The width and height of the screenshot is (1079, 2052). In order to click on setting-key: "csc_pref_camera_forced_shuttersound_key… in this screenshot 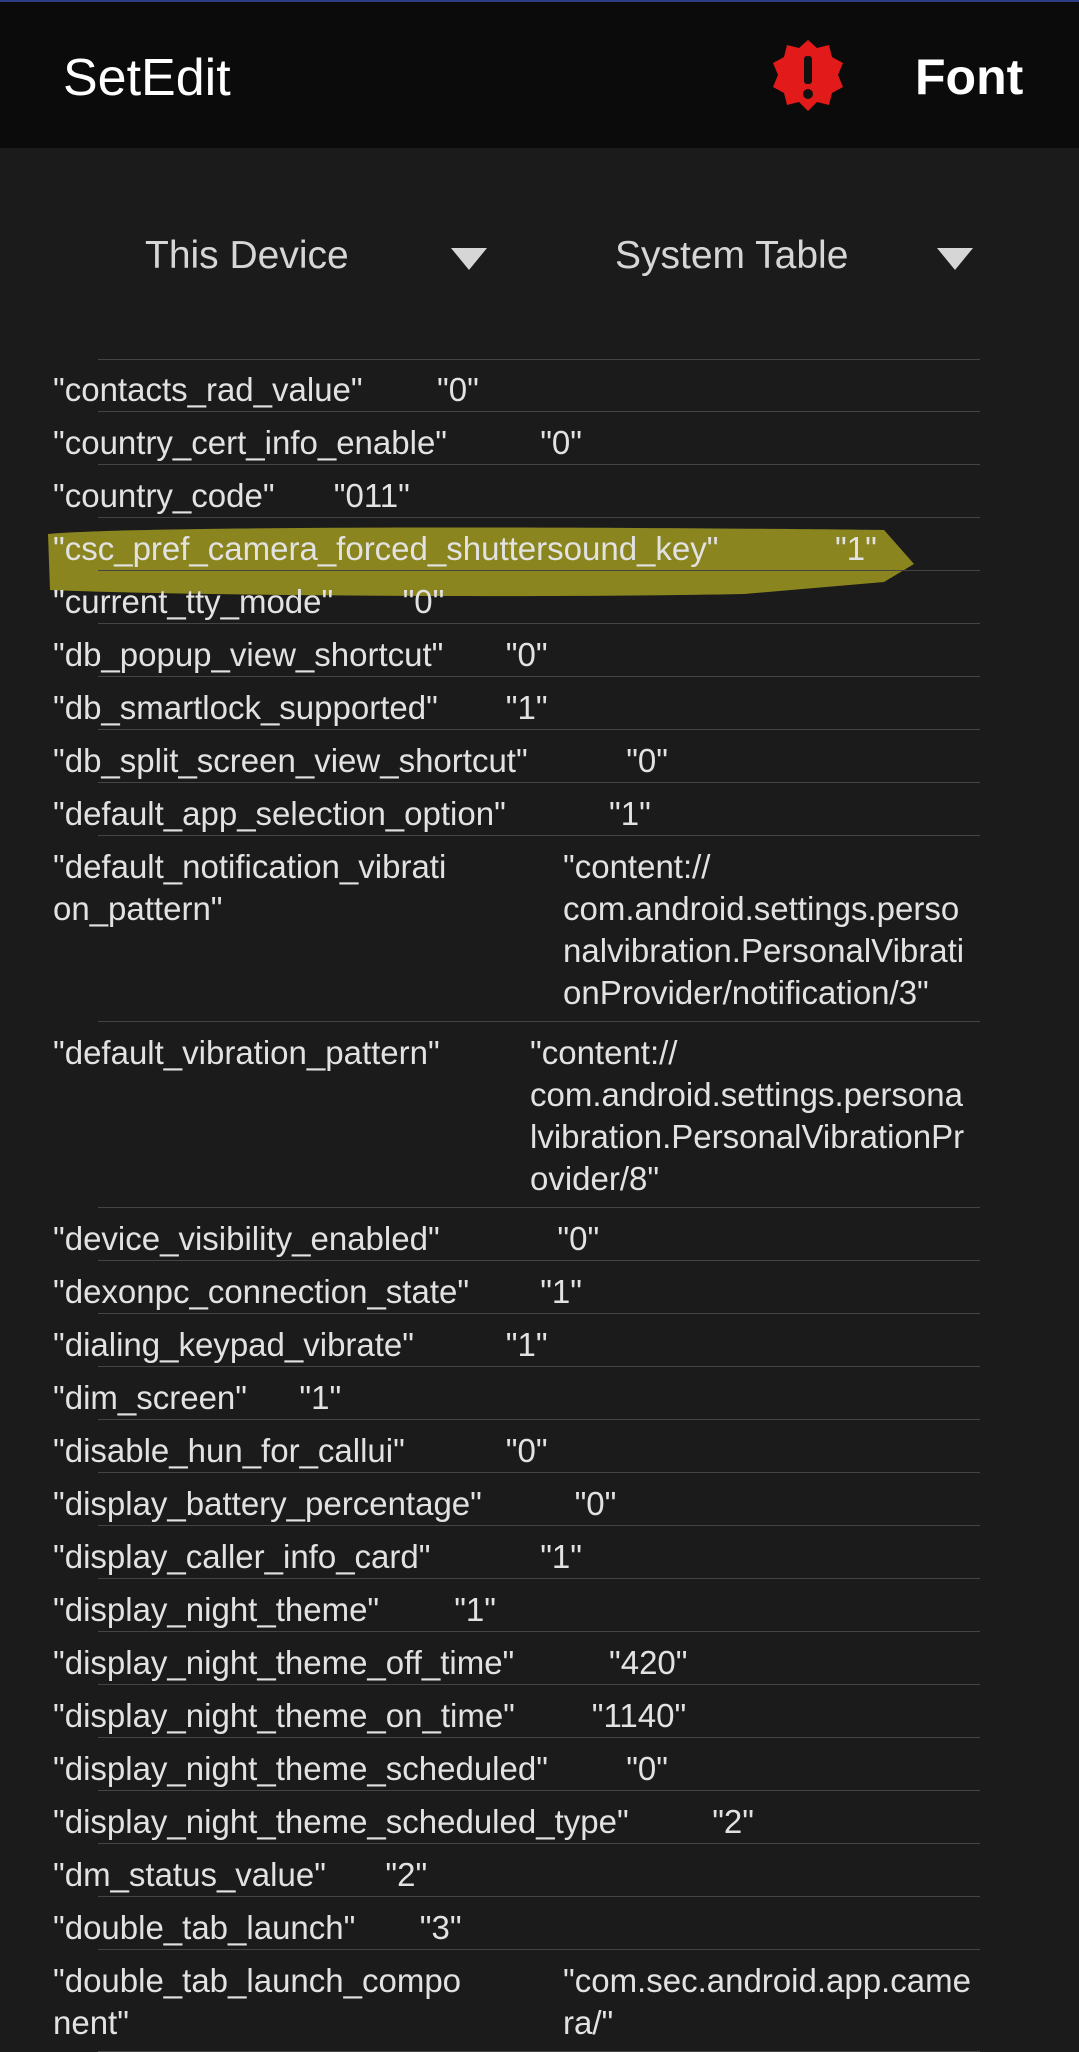, I will do `click(386, 548)`.